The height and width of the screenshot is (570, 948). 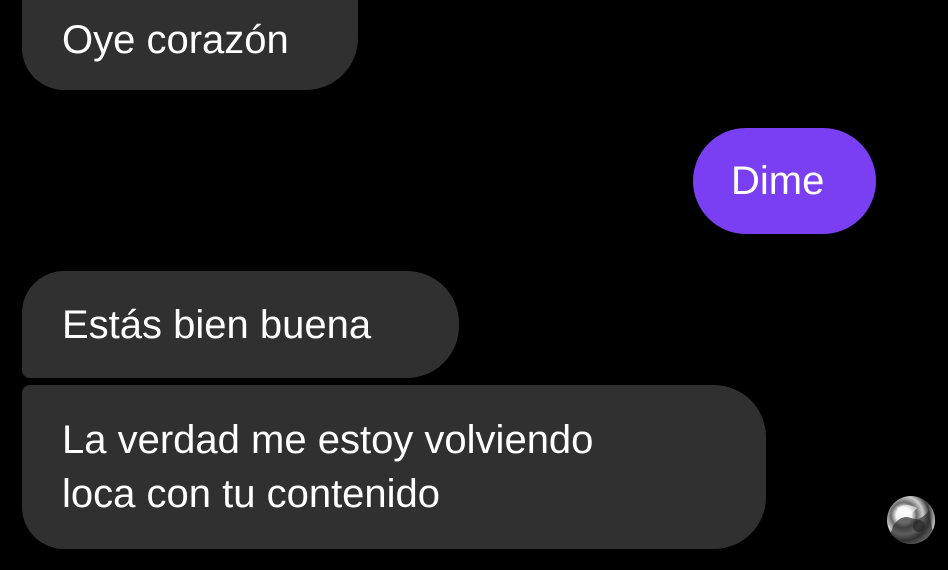 I want to click on contact-avatar, so click(x=911, y=520).